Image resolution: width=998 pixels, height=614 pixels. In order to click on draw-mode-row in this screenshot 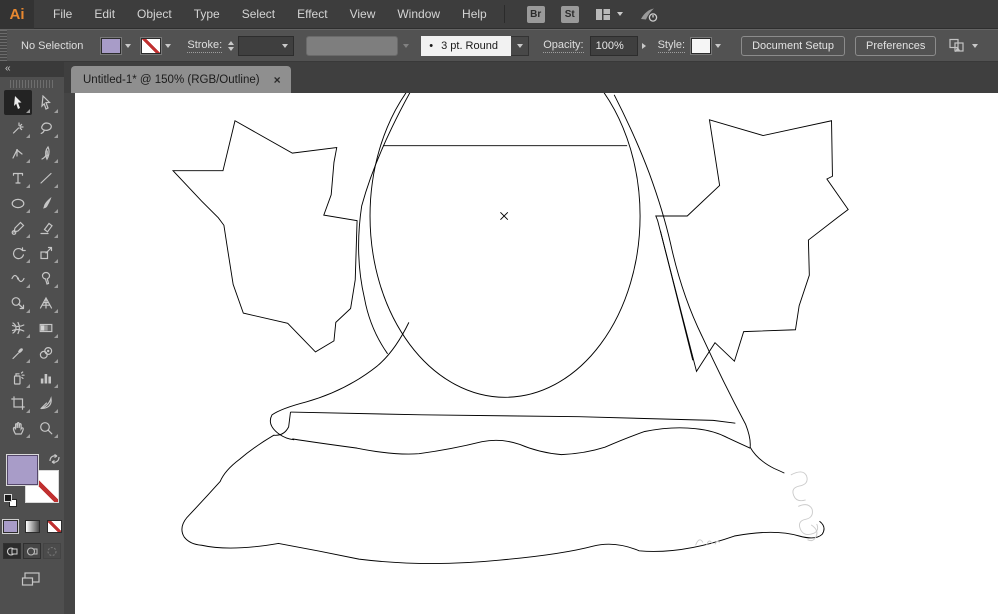, I will do `click(32, 551)`.